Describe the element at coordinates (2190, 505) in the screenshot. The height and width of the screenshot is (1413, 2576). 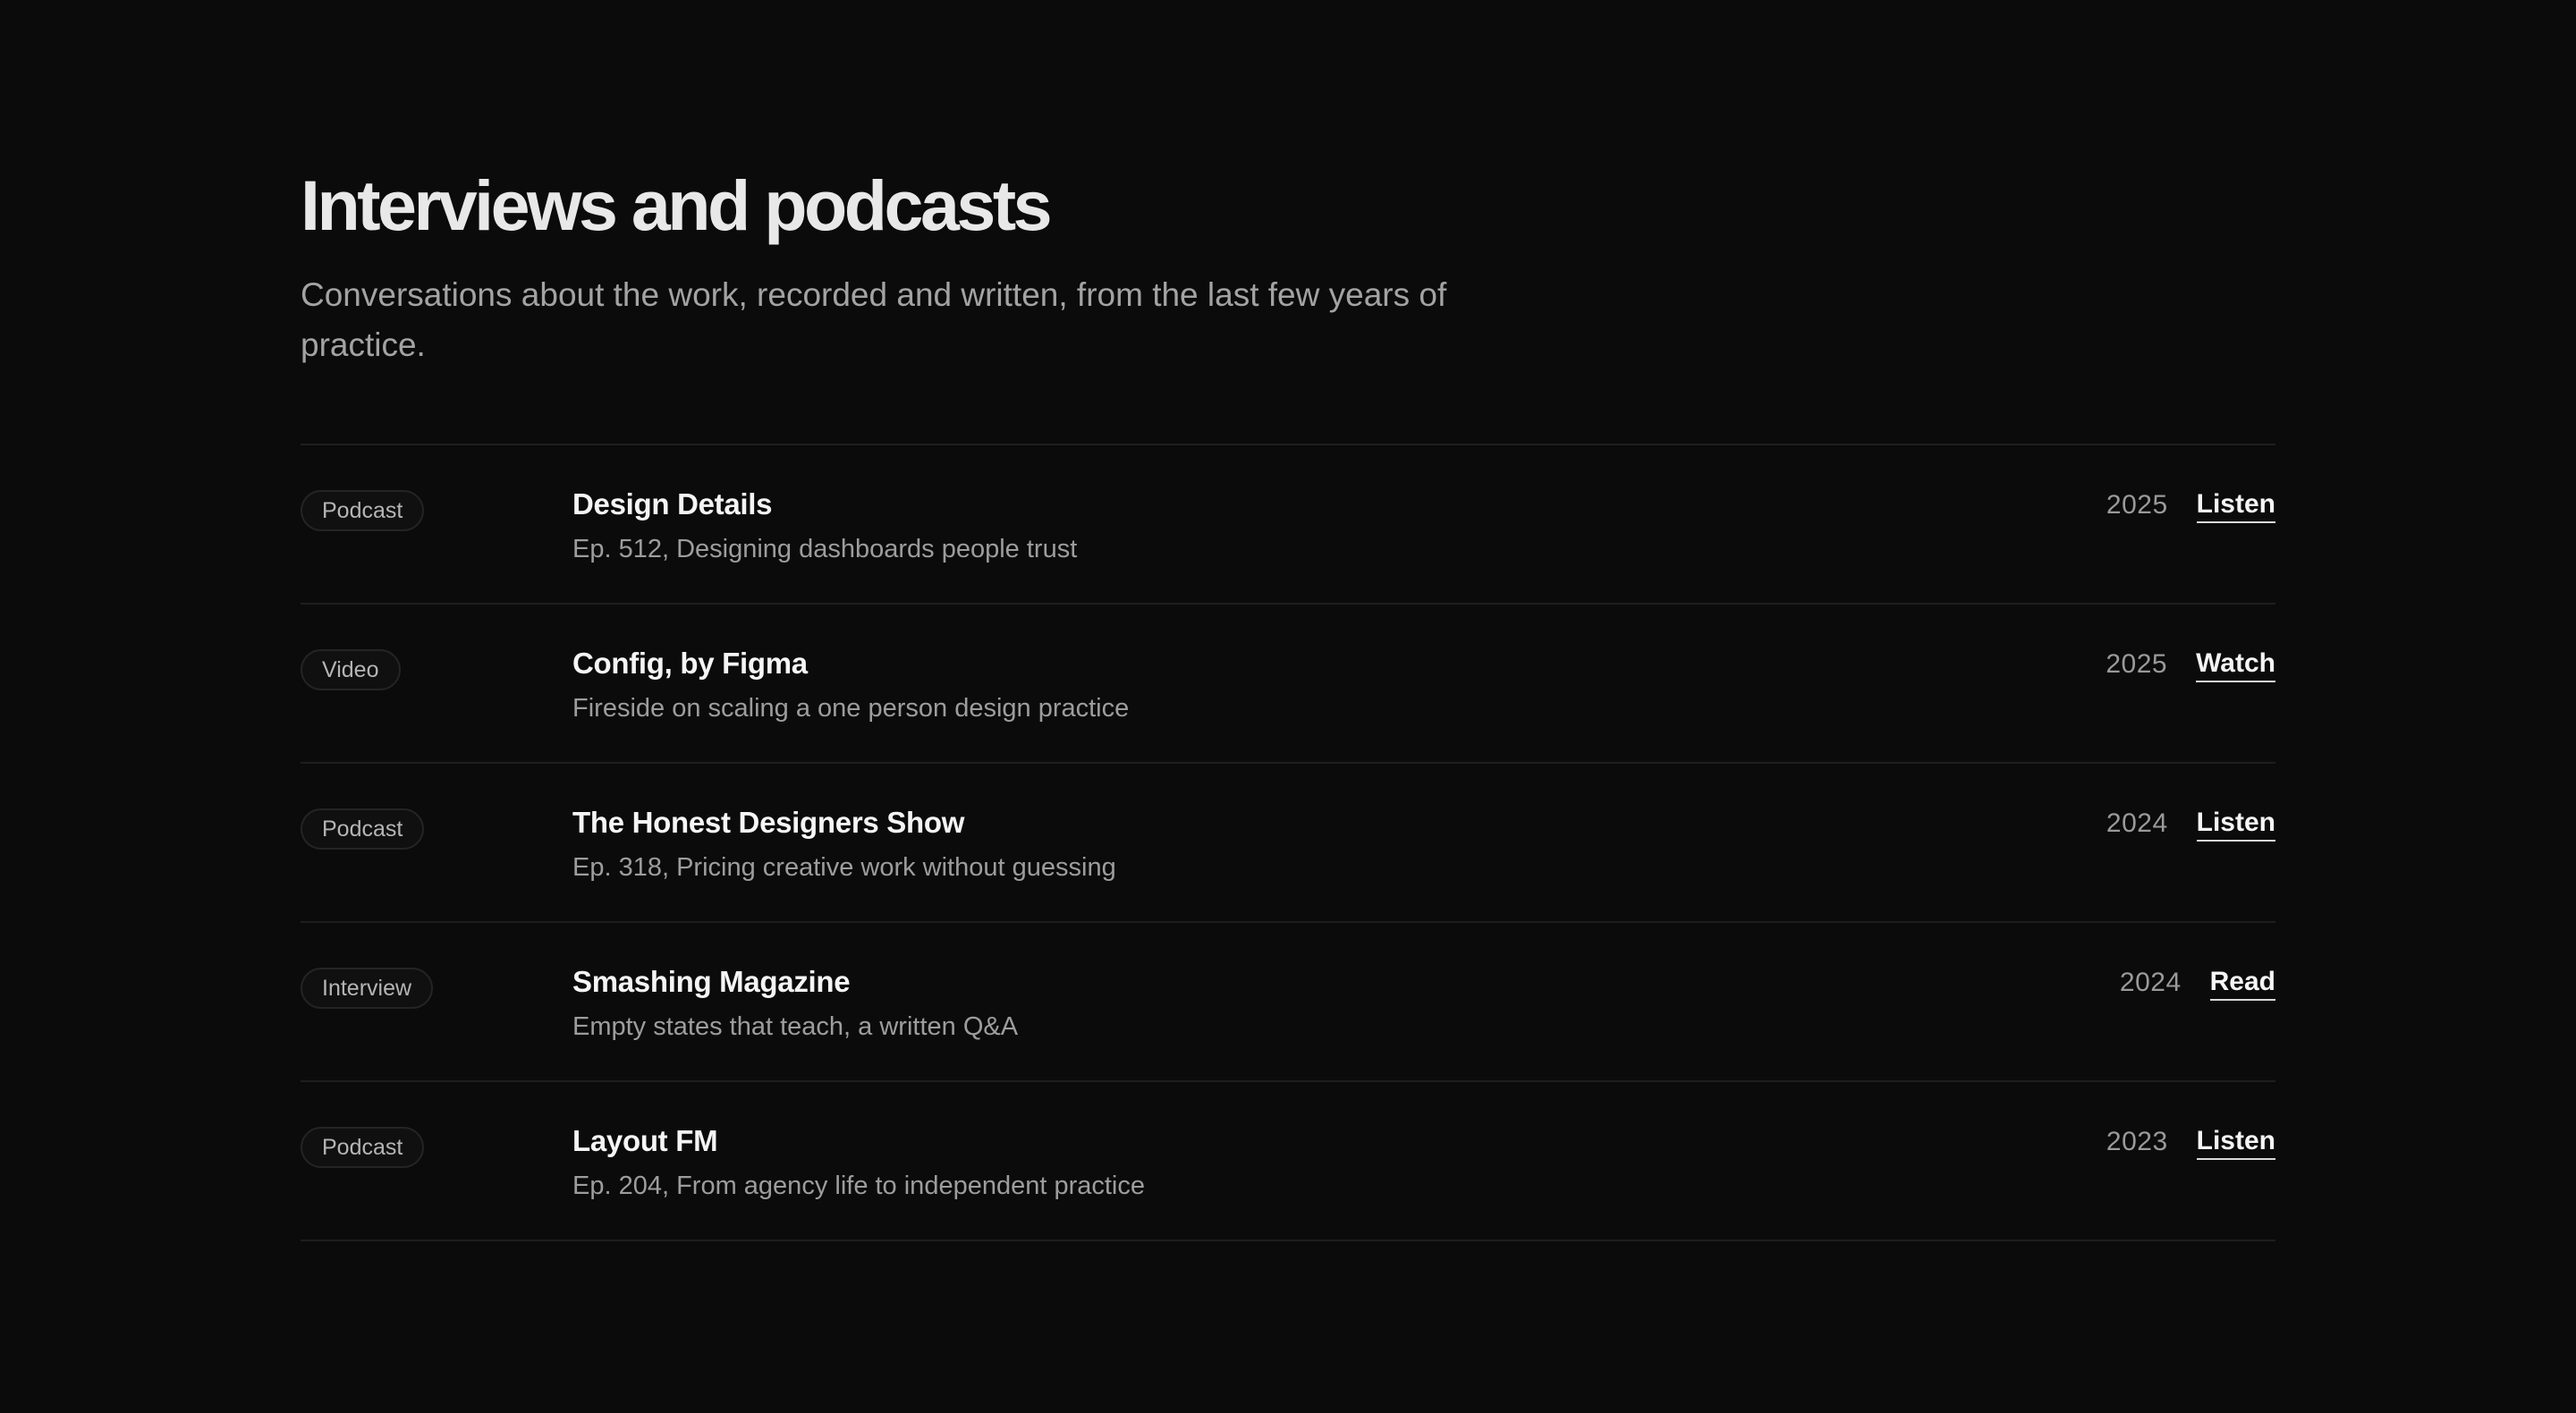
I see `item-meta: 2025 Listen` at that location.